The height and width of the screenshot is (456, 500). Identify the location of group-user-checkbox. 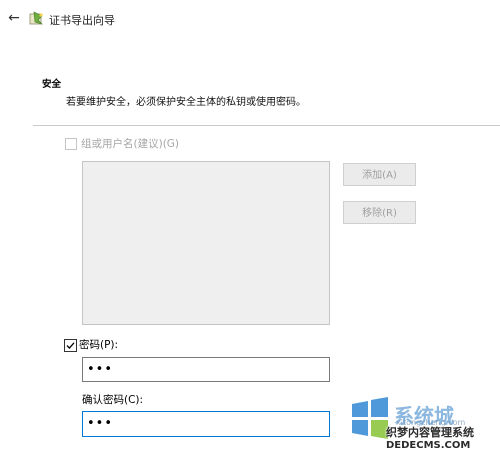
(71, 144).